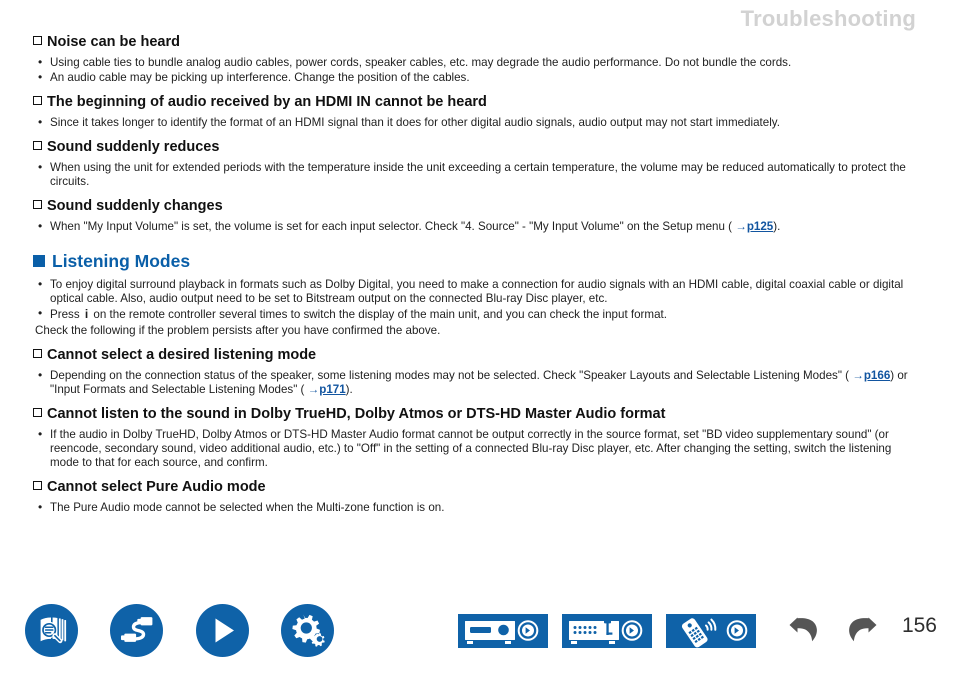 Image resolution: width=954 pixels, height=676 pixels. I want to click on filled-square-bullet-icon, so click(39, 260).